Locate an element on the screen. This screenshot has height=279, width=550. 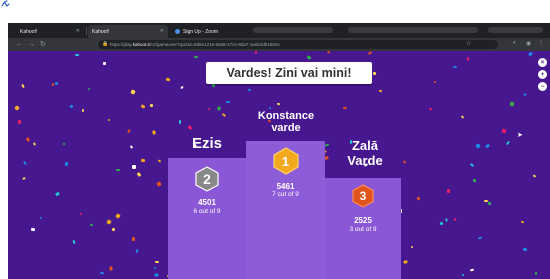
podium-name-first: Konstance varde is located at coordinates (286, 122).